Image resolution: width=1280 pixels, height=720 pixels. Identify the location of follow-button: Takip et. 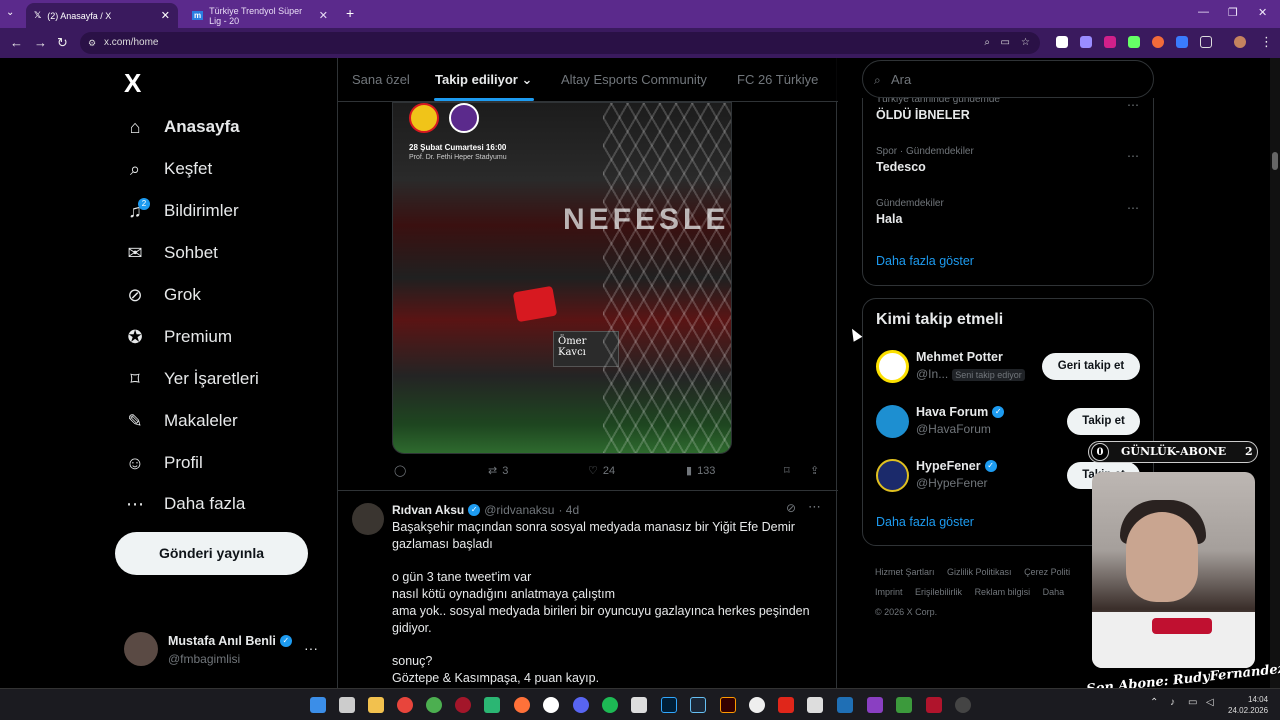
(1103, 421).